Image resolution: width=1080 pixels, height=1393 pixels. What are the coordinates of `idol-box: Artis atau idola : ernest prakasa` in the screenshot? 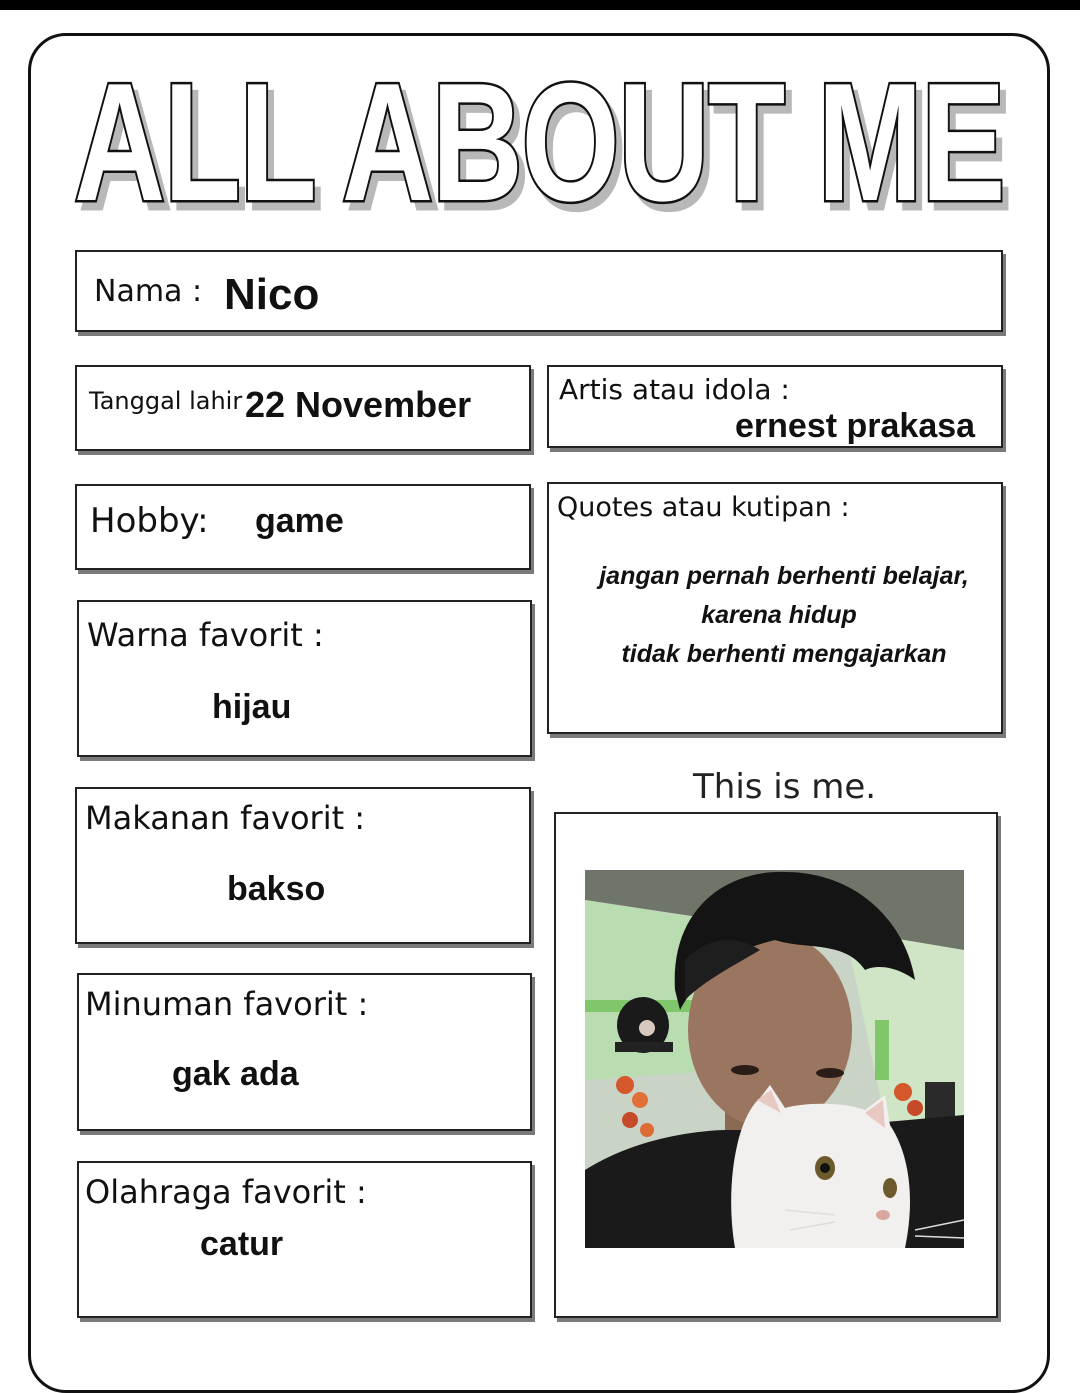 It's located at (775, 406).